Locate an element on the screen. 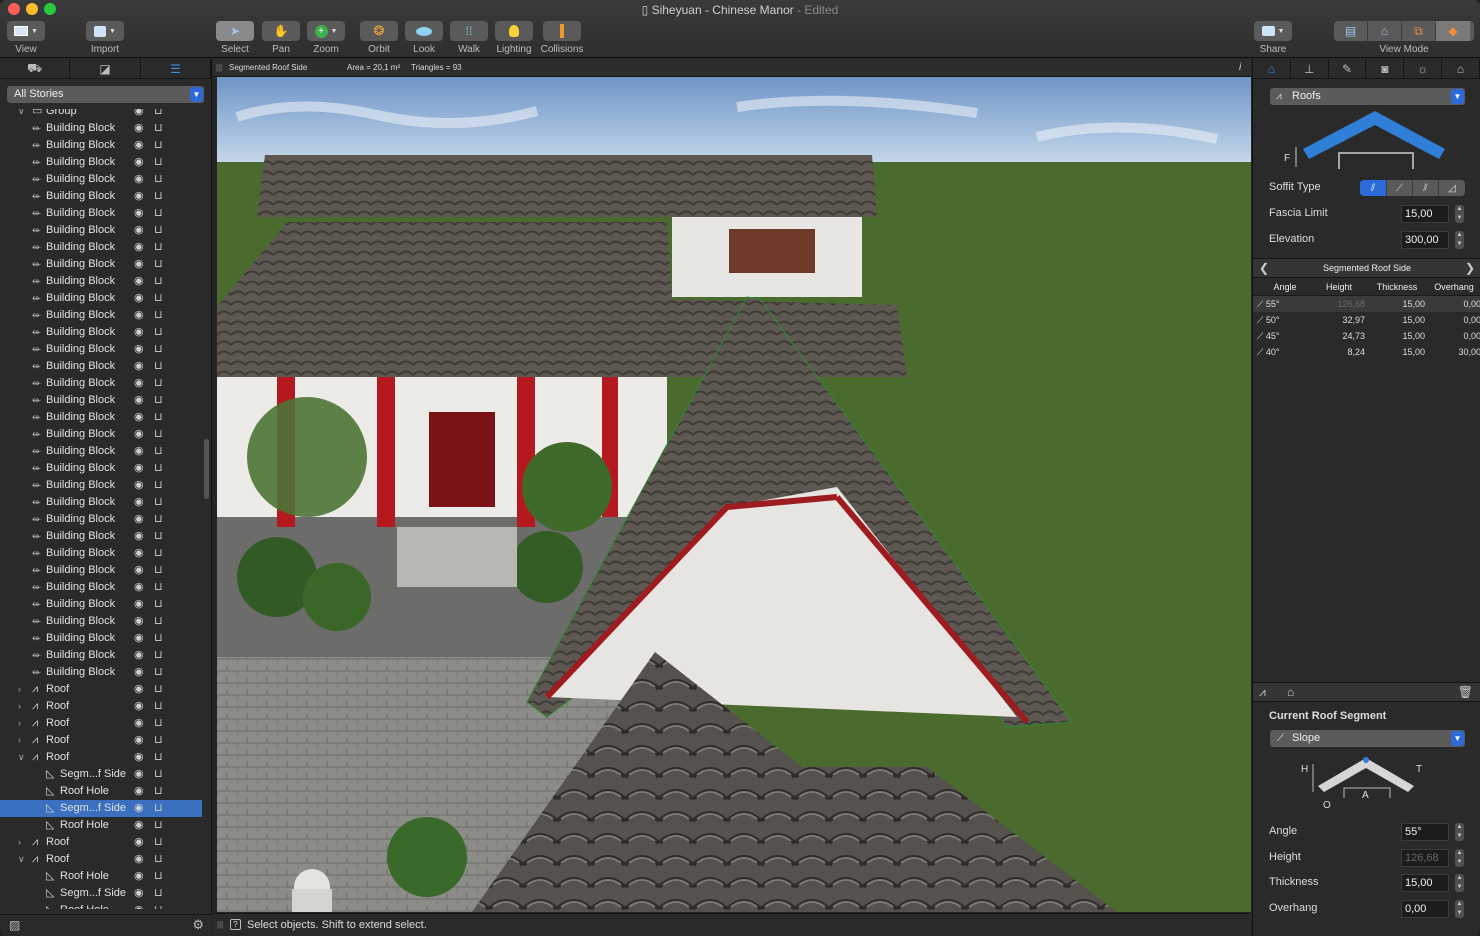 This screenshot has height=936, width=1480. angle-stepper: ▲ ▼ is located at coordinates (1459, 832).